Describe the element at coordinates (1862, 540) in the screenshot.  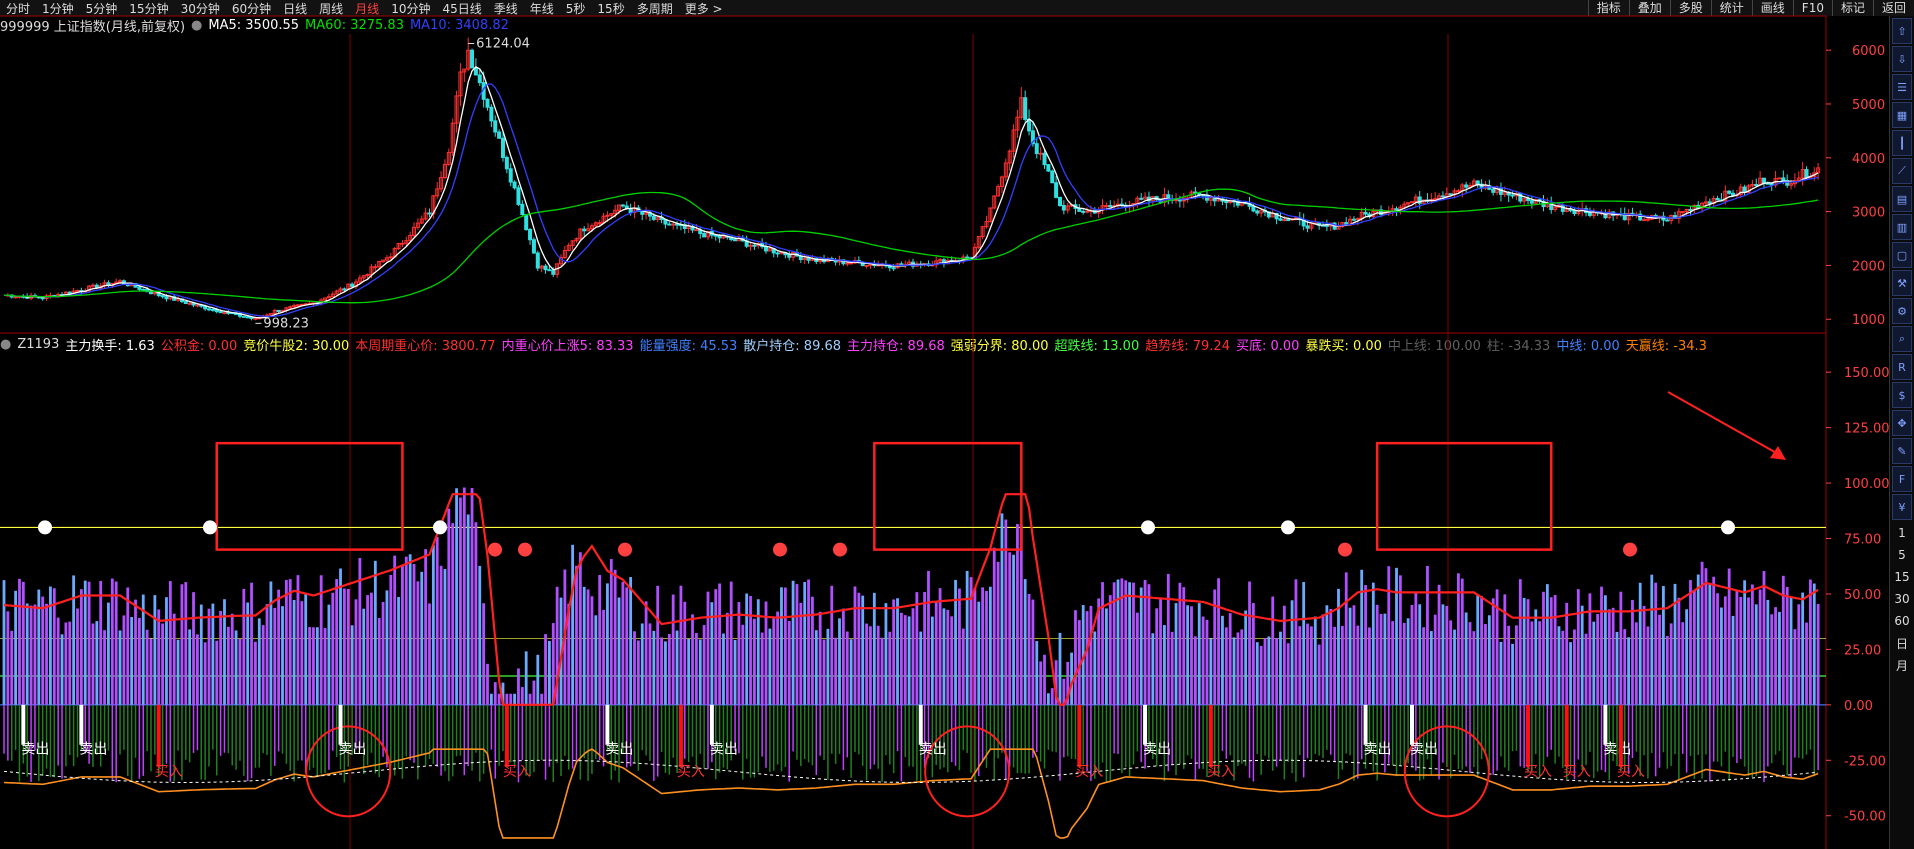
I see `y-tick-label: 75.00` at that location.